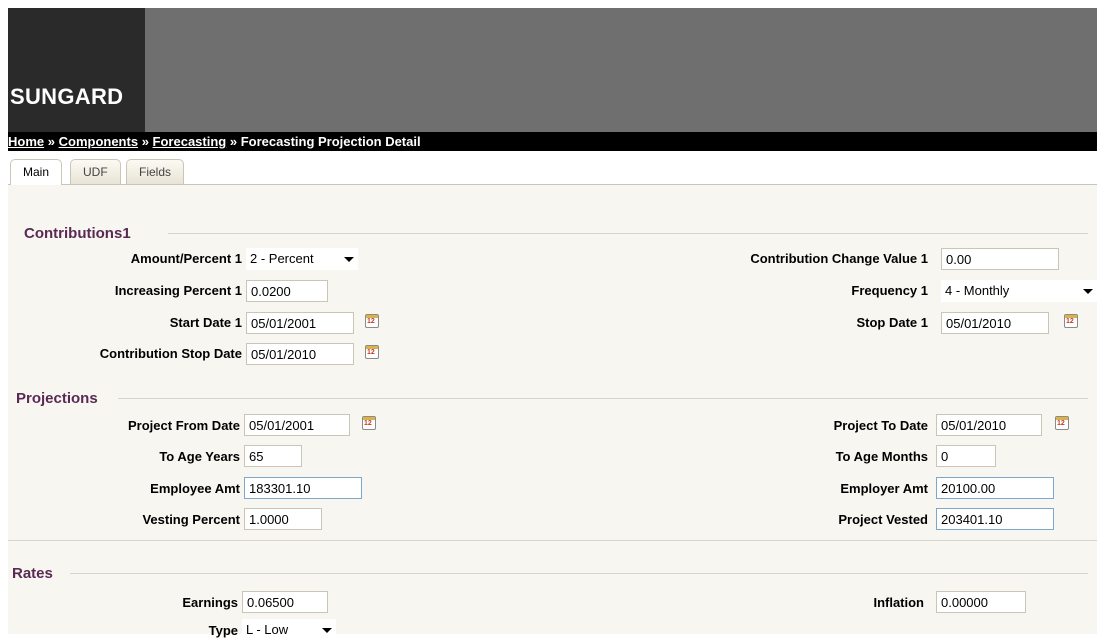  What do you see at coordinates (210, 602) in the screenshot?
I see `label-earnings: Earnings` at bounding box center [210, 602].